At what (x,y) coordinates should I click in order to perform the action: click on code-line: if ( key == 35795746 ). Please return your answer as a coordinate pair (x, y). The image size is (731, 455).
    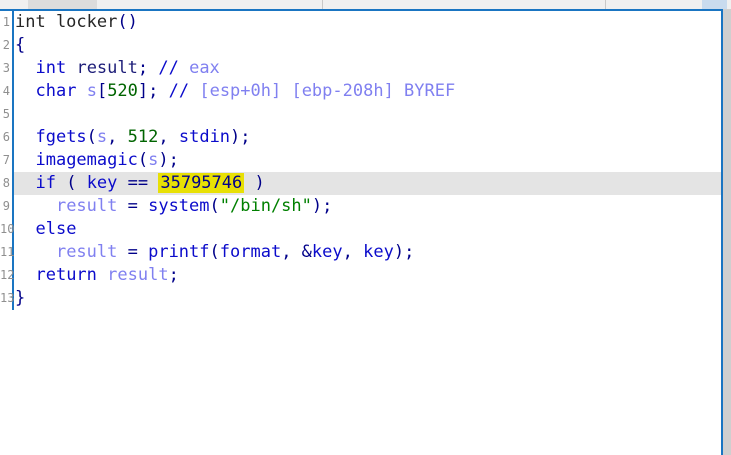
    Looking at the image, I should click on (367, 183).